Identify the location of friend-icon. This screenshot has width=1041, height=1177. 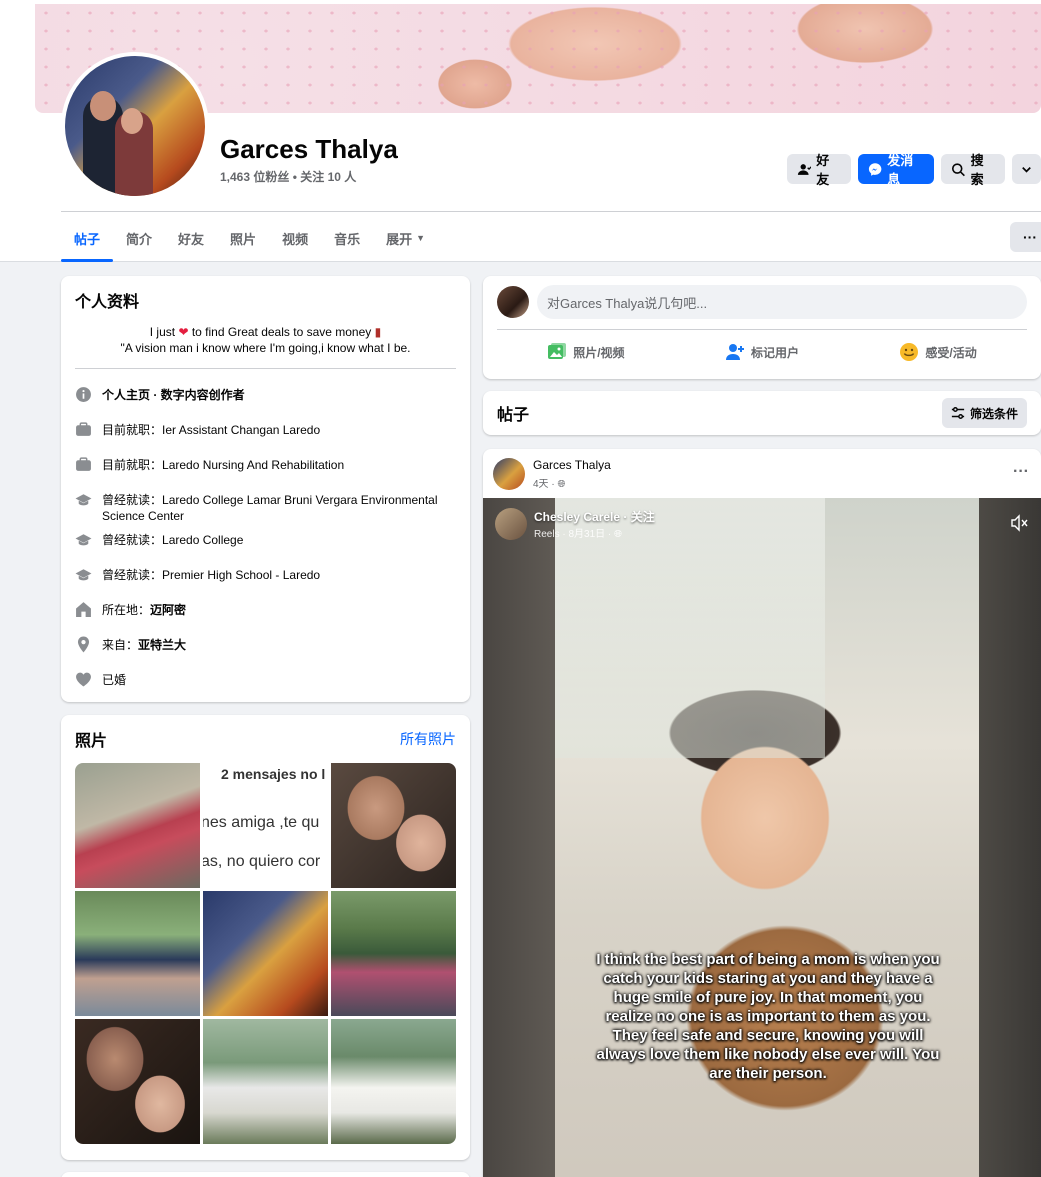
(804, 169).